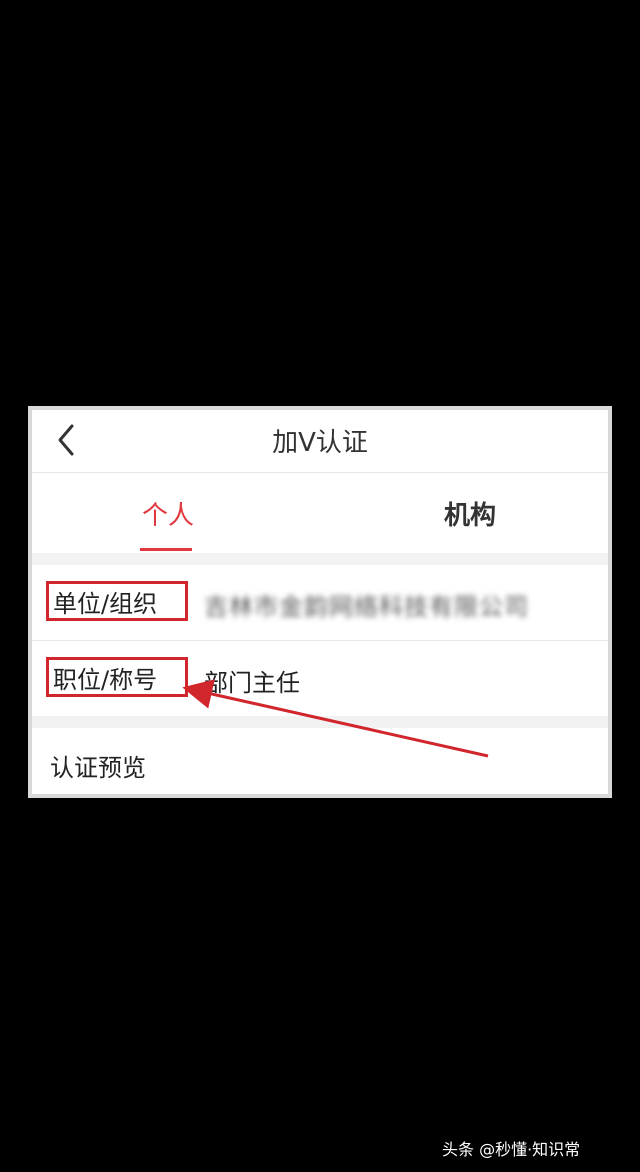 This screenshot has height=1172, width=640. I want to click on page-title: 加V认证, so click(320, 443).